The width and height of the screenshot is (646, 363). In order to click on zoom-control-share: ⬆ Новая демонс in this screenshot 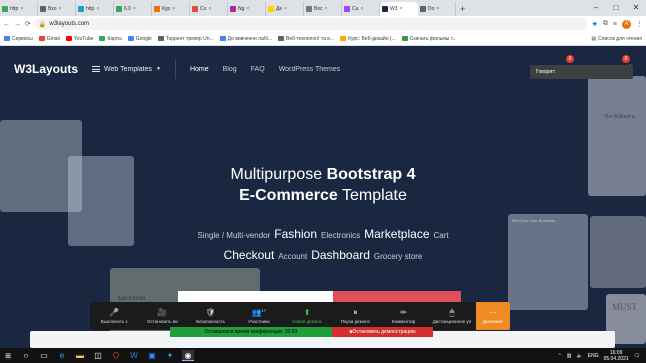, I will do `click(307, 316)`.